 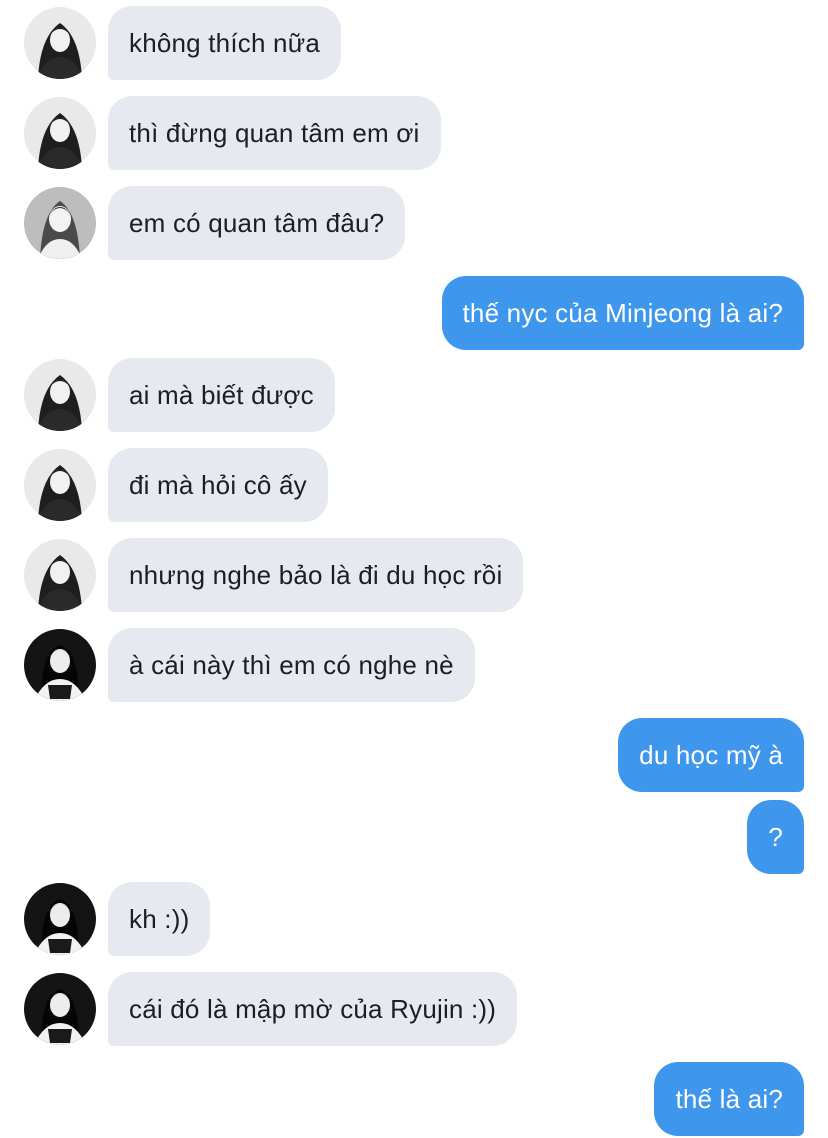 What do you see at coordinates (221, 395) in the screenshot?
I see `message-bubble-incoming: ai mà biết được` at bounding box center [221, 395].